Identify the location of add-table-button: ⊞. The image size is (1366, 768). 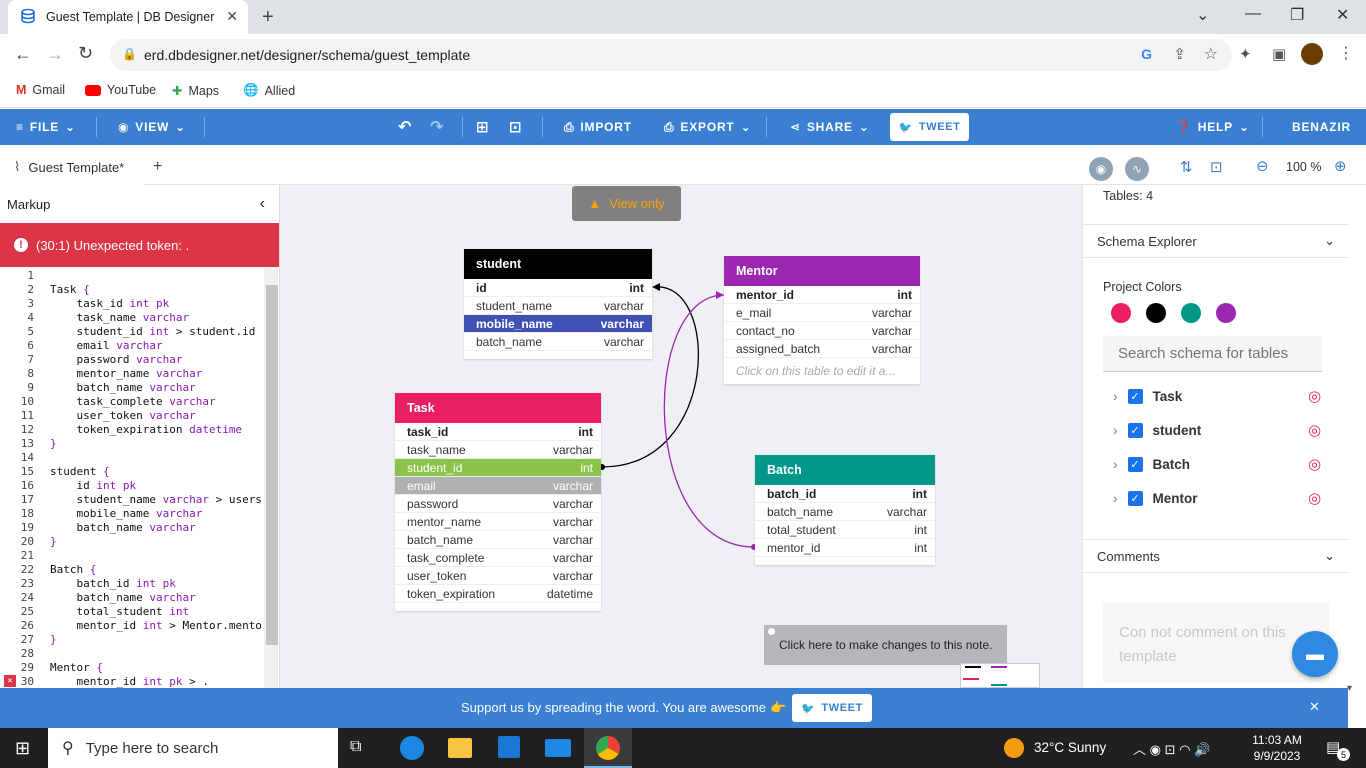
(482, 127).